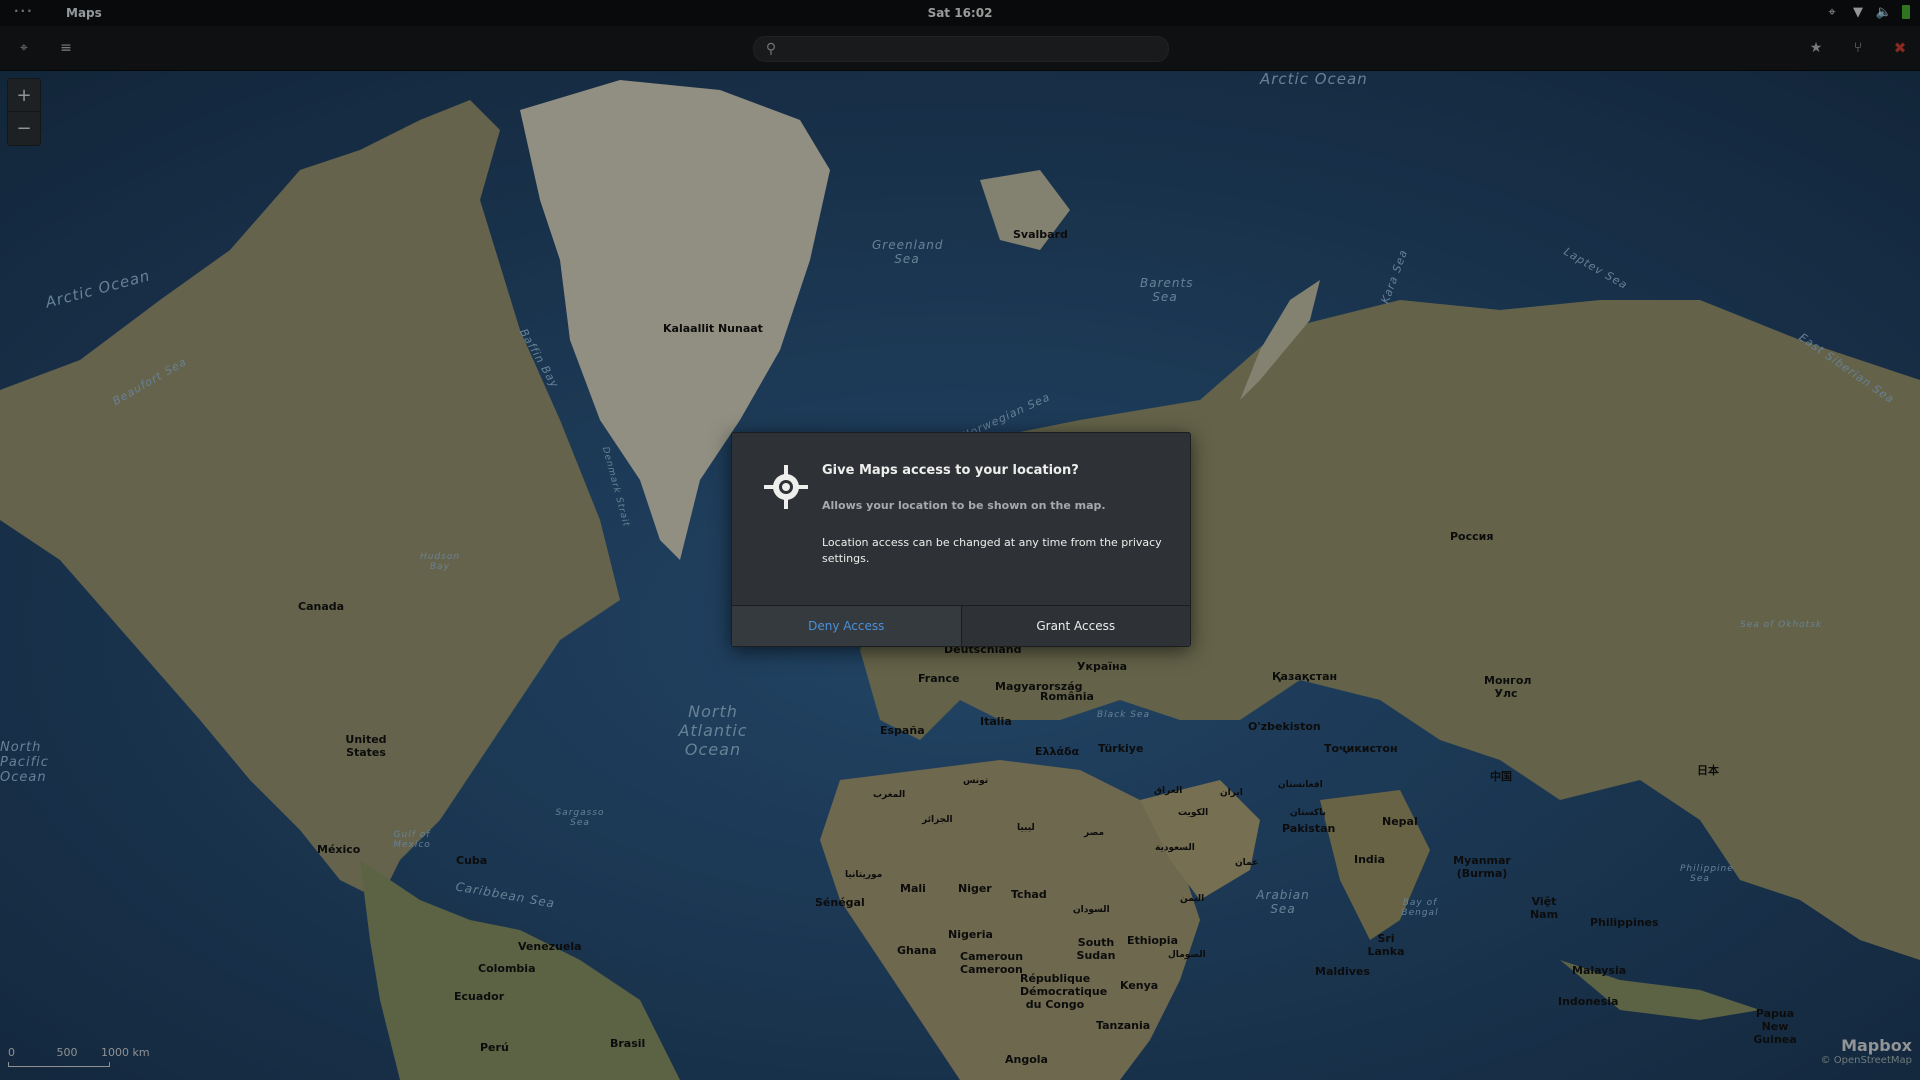 This screenshot has width=1920, height=1080. I want to click on scale-label-1000: 1000 km, so click(125, 1052).